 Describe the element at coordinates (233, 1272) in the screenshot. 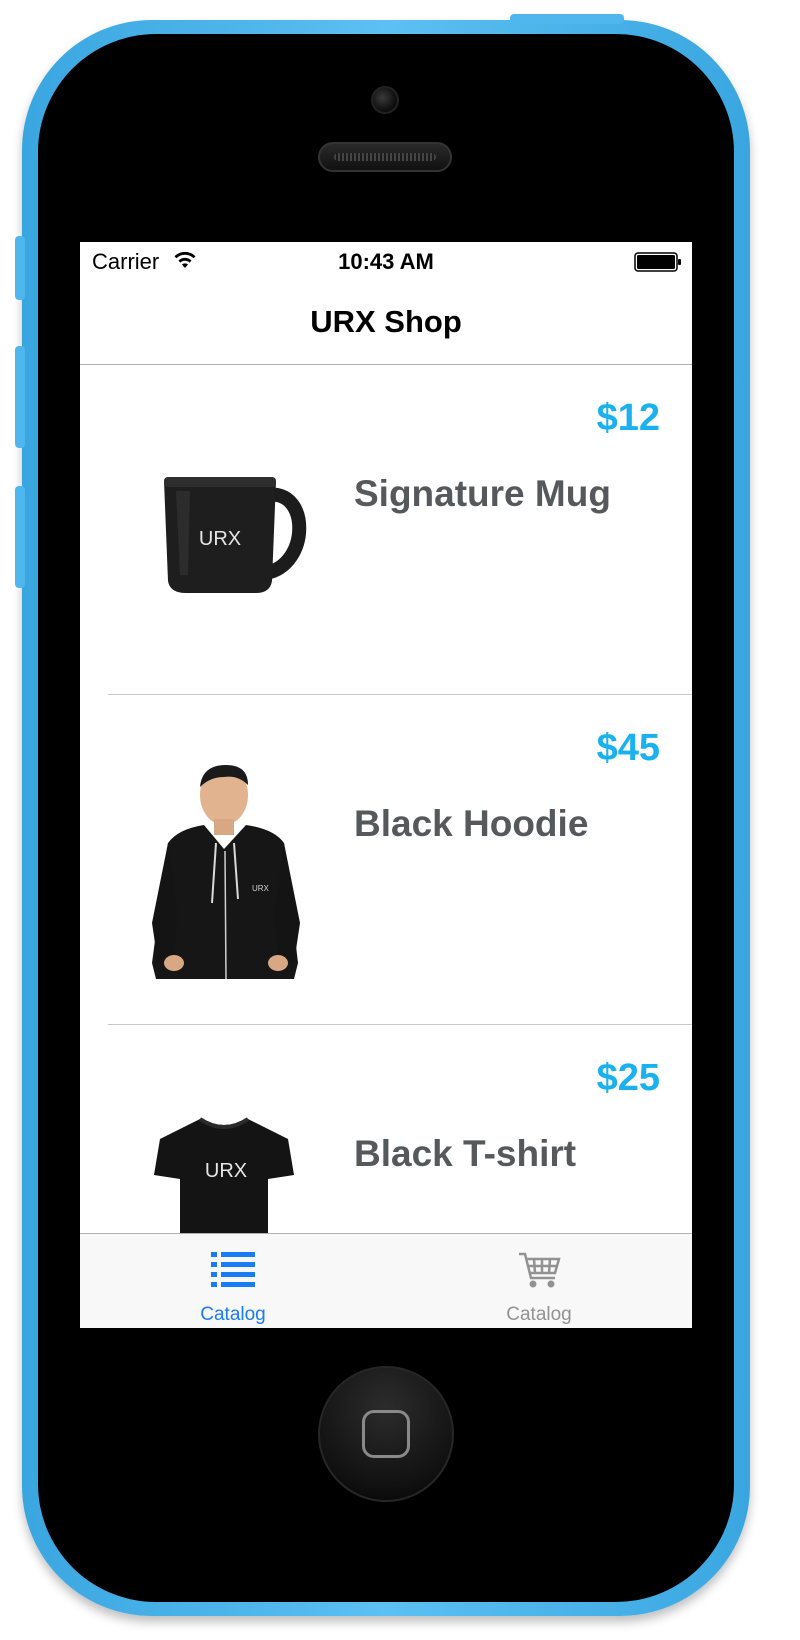

I see `list-icon` at that location.